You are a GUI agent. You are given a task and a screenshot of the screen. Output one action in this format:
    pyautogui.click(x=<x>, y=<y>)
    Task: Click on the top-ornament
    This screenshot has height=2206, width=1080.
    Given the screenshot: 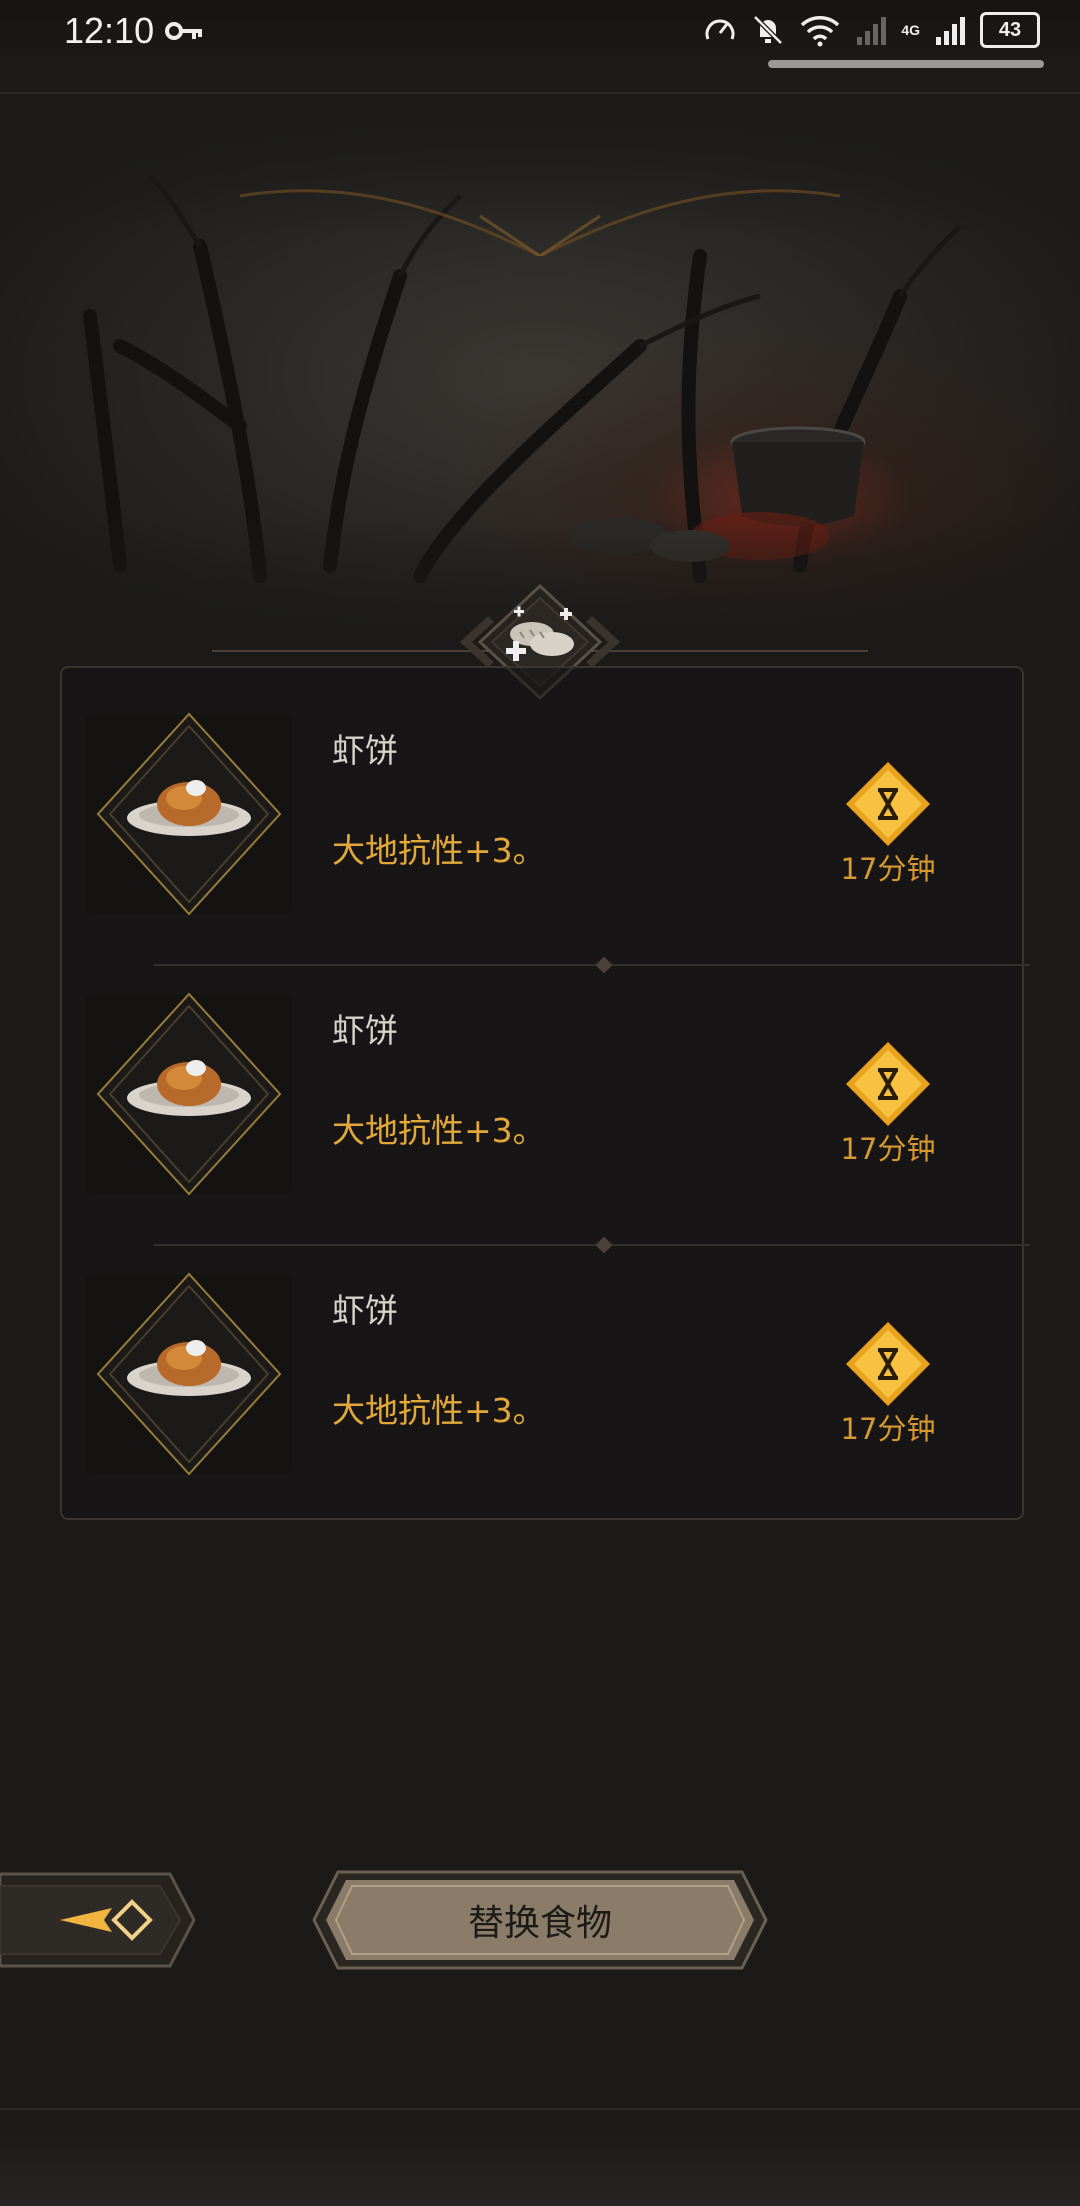 What is the action you would take?
    pyautogui.click(x=540, y=222)
    